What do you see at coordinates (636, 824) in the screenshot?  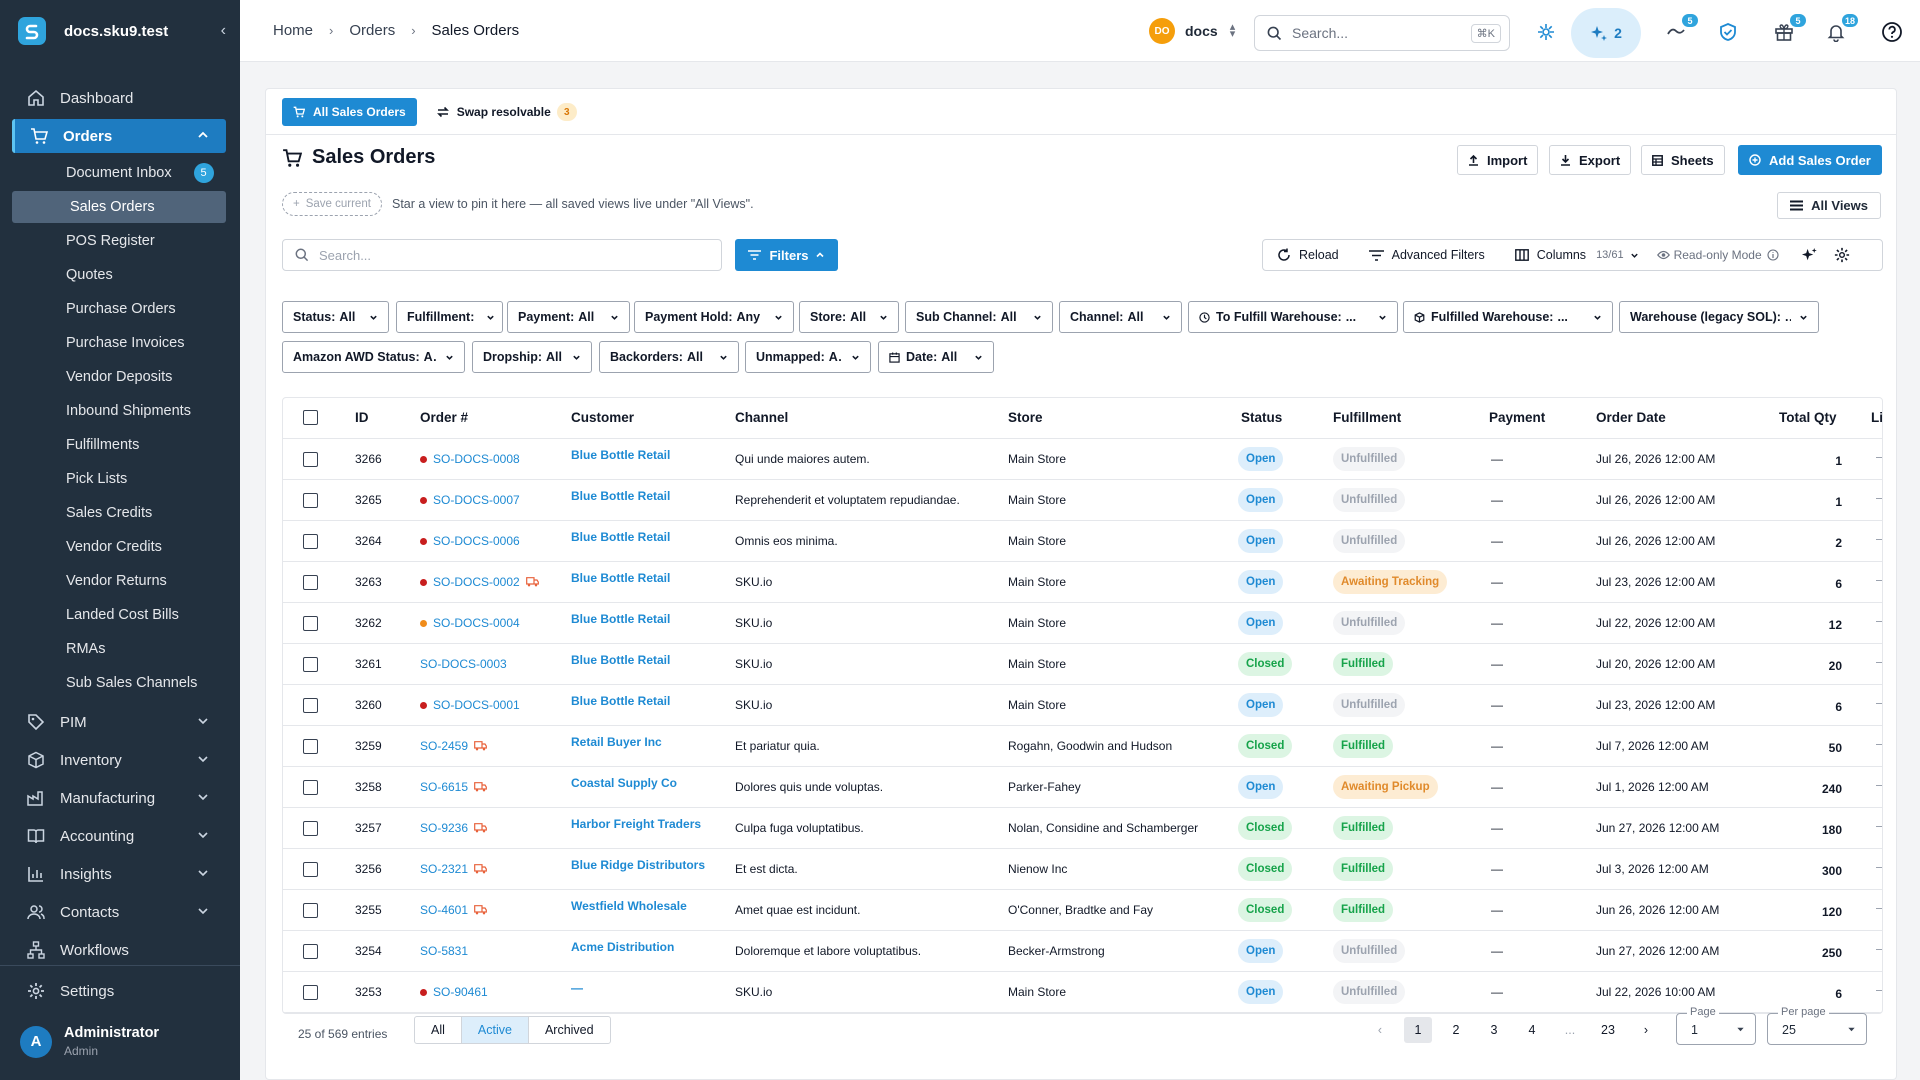 I see `customer-link: Harbor Freight Traders` at bounding box center [636, 824].